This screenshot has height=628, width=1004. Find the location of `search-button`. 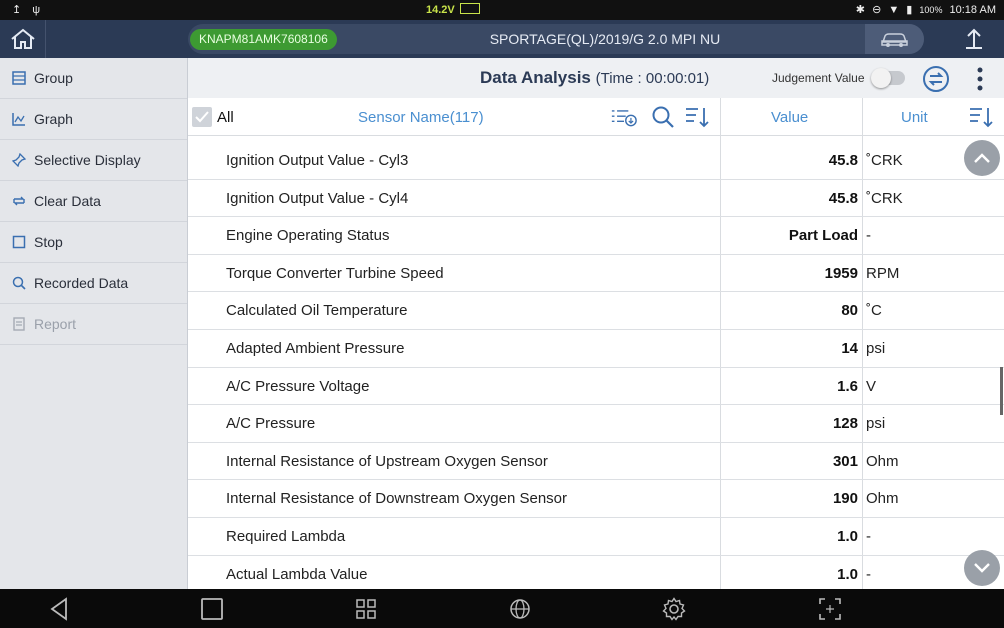

search-button is located at coordinates (663, 117).